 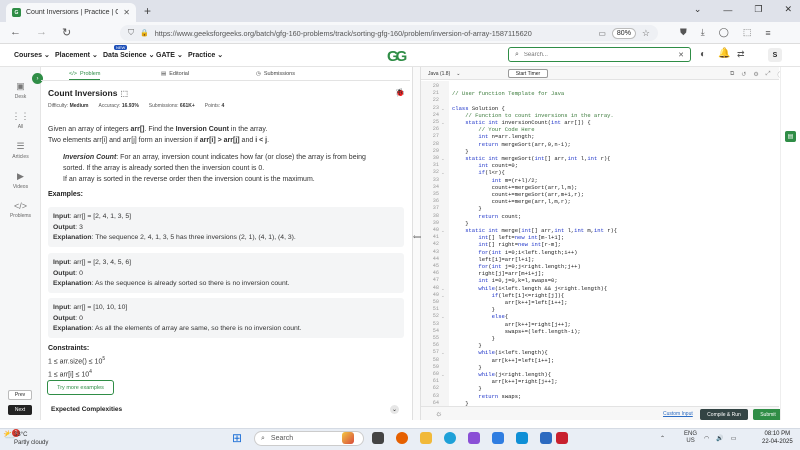 What do you see at coordinates (402, 438) in the screenshot?
I see `firefox-icon` at bounding box center [402, 438].